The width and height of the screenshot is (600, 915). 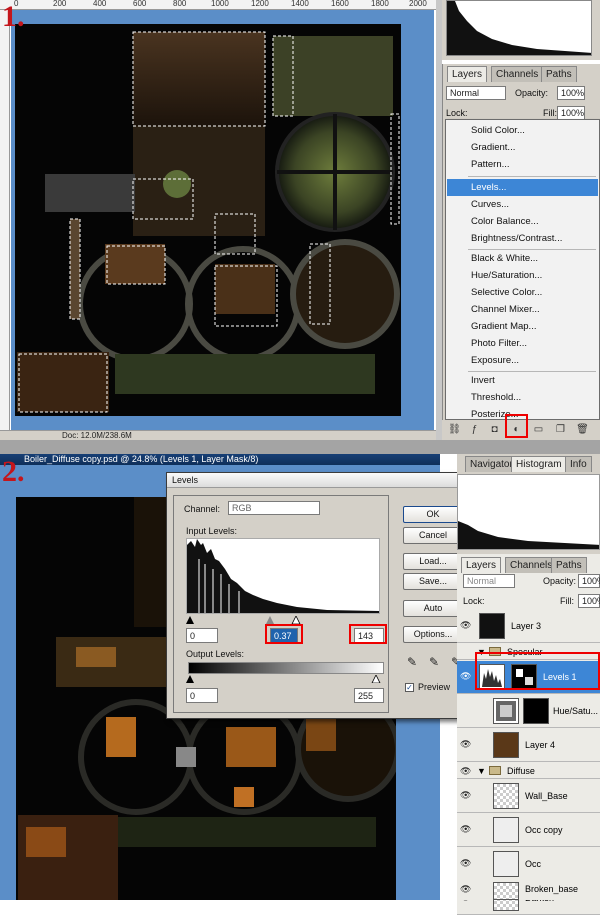 What do you see at coordinates (522, 380) in the screenshot?
I see `menu-item-invert: Invert` at bounding box center [522, 380].